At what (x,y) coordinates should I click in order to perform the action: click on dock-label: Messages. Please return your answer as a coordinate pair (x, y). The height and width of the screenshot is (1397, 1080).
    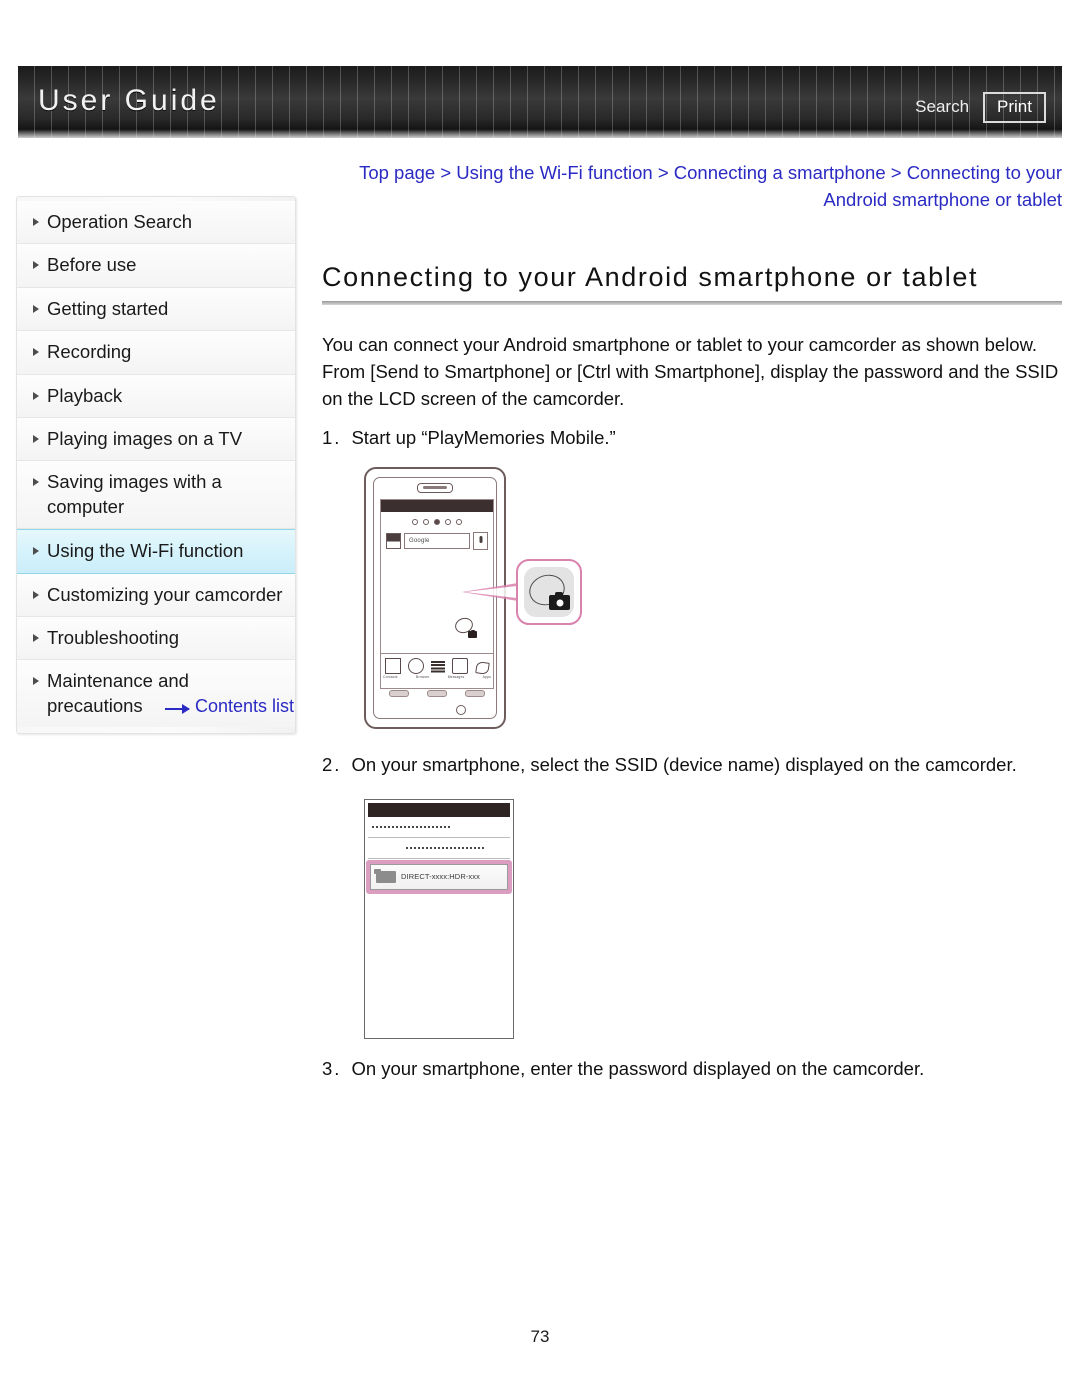
    Looking at the image, I should click on (456, 677).